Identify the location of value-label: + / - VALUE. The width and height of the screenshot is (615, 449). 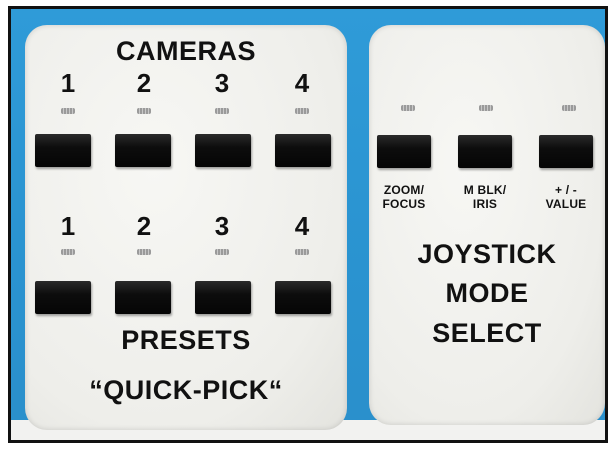
(566, 197).